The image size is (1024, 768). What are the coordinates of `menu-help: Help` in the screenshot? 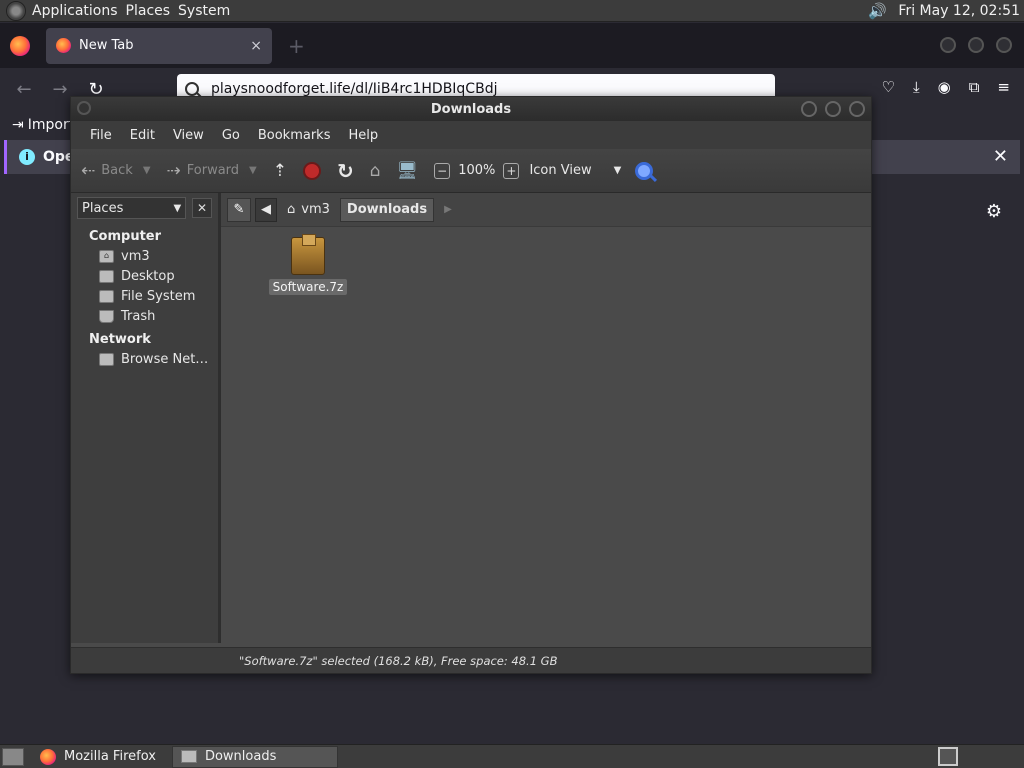 It's located at (363, 135).